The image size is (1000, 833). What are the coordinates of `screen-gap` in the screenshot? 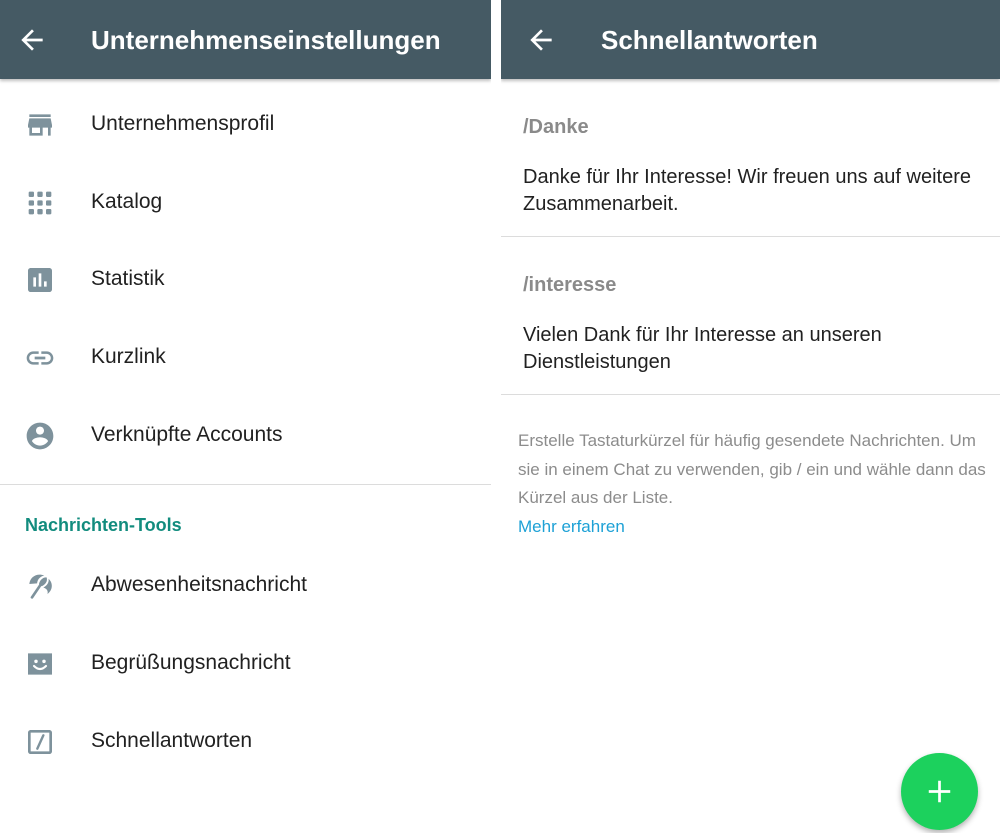 It's located at (496, 416).